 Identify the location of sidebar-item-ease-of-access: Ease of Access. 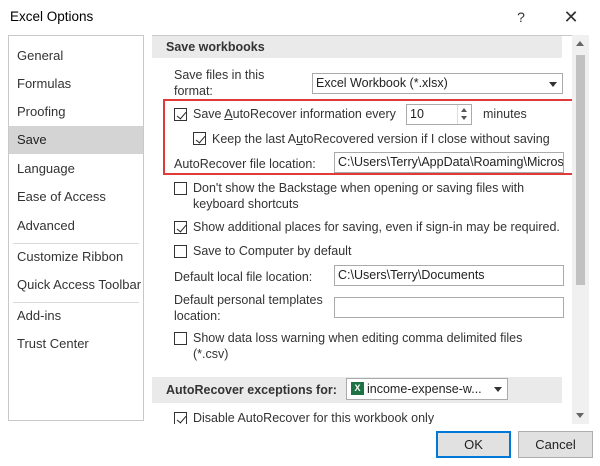
(76, 197).